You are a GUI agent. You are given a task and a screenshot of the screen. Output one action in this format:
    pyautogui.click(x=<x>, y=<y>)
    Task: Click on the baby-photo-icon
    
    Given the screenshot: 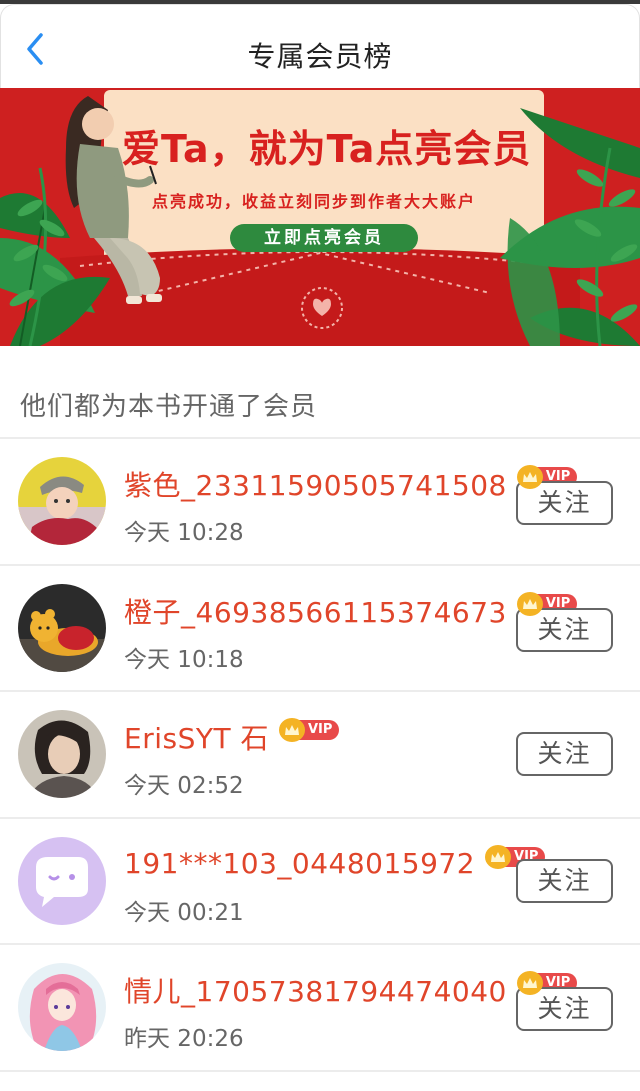 What is the action you would take?
    pyautogui.click(x=62, y=501)
    